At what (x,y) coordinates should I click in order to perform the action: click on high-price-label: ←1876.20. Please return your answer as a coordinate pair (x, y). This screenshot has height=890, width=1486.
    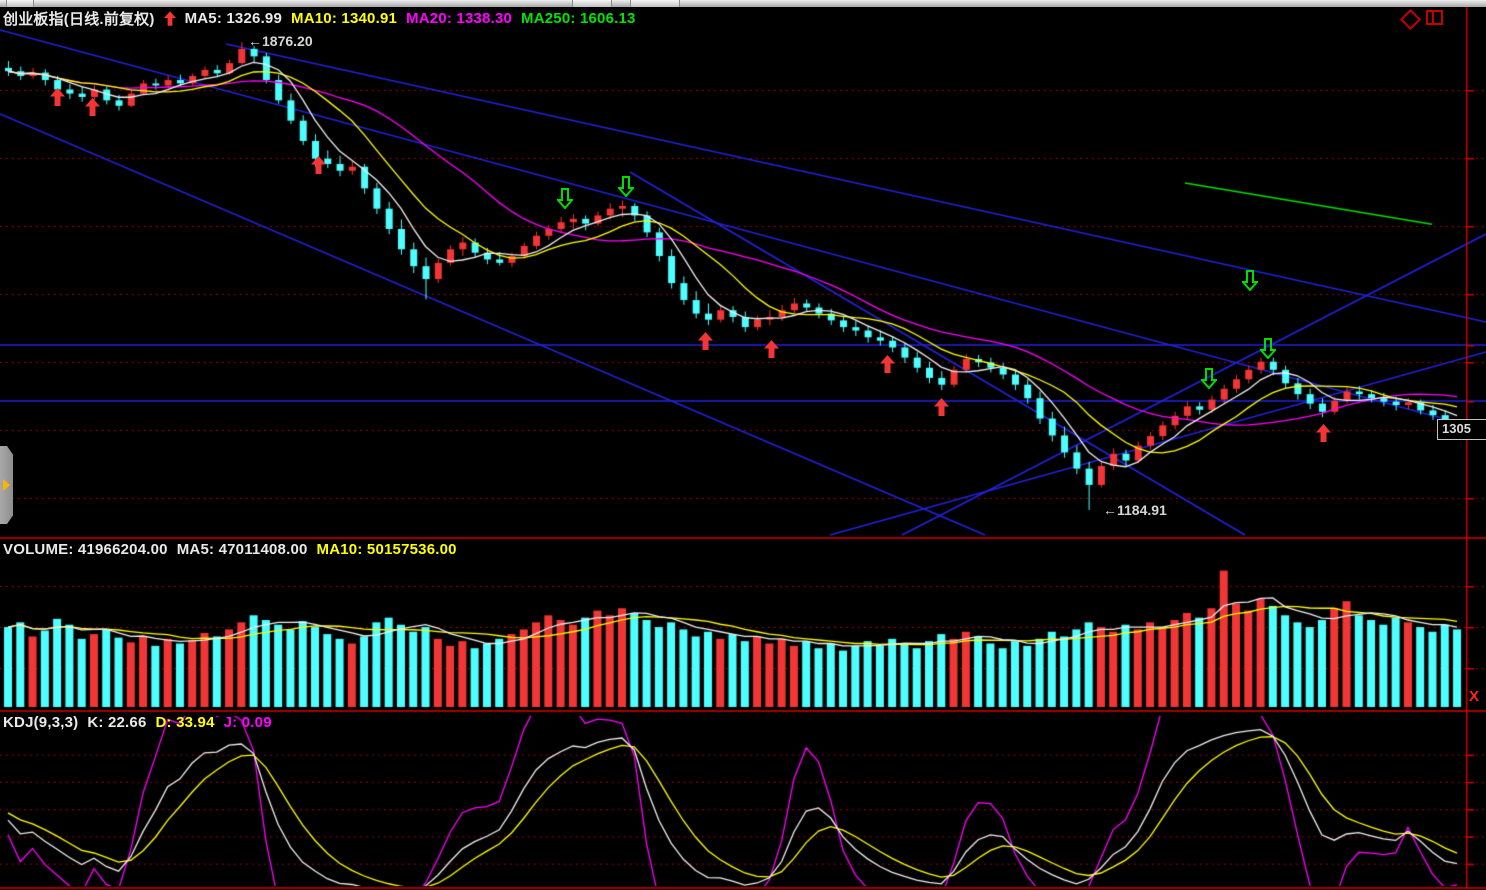
    Looking at the image, I should click on (280, 41).